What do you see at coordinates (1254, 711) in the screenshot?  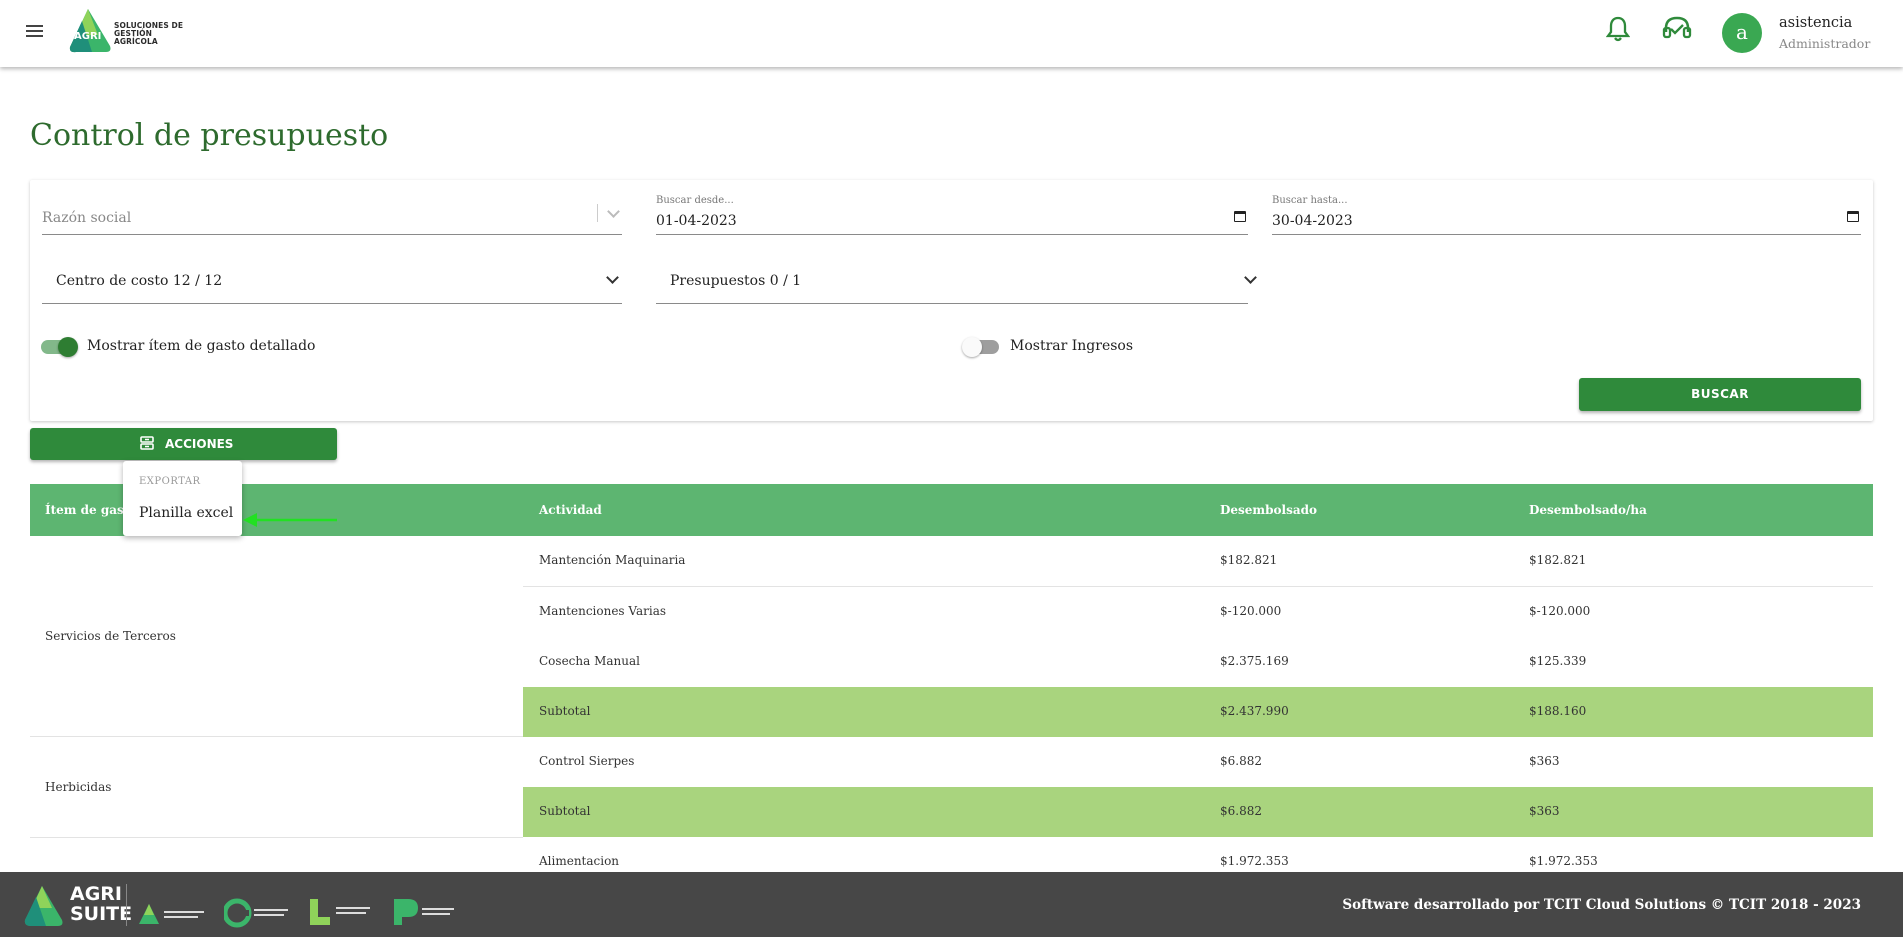 I see `desembolsado-cell: $2.437.990` at bounding box center [1254, 711].